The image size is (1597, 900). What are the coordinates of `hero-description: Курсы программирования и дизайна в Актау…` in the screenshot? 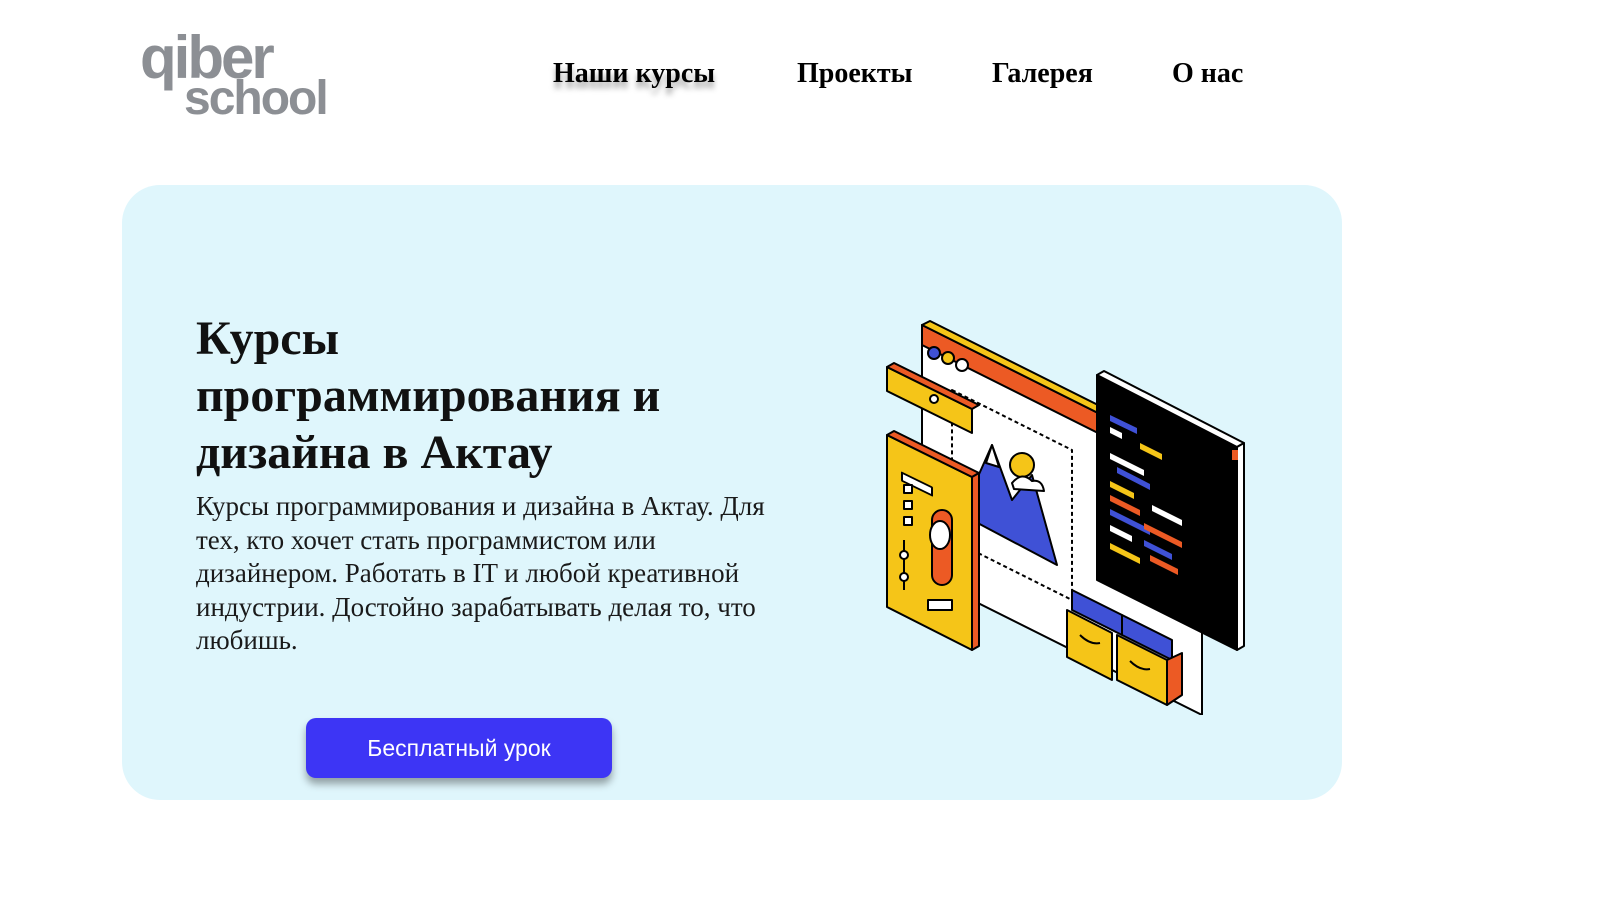 It's located at (480, 573).